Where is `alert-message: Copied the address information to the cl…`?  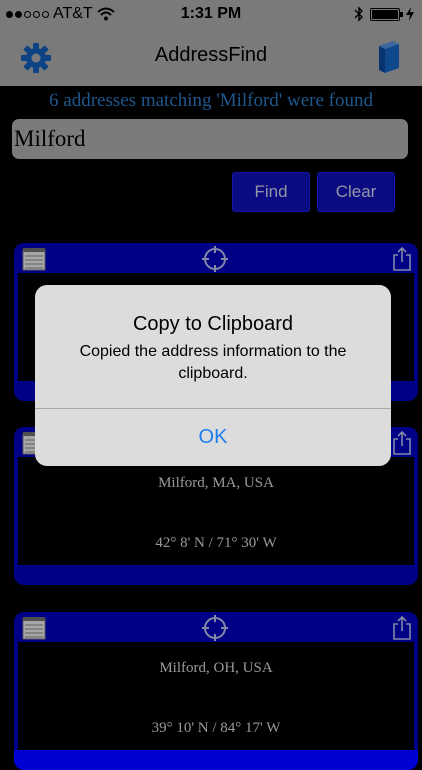 alert-message: Copied the address information to the cl… is located at coordinates (213, 362).